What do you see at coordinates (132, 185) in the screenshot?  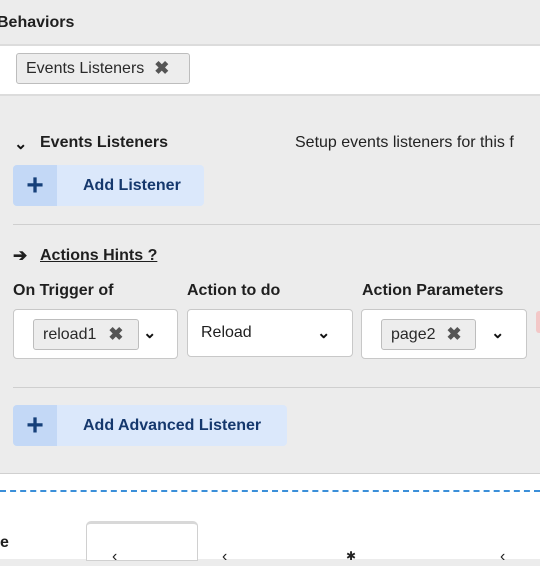 I see `add-listener-label: Add Listener` at bounding box center [132, 185].